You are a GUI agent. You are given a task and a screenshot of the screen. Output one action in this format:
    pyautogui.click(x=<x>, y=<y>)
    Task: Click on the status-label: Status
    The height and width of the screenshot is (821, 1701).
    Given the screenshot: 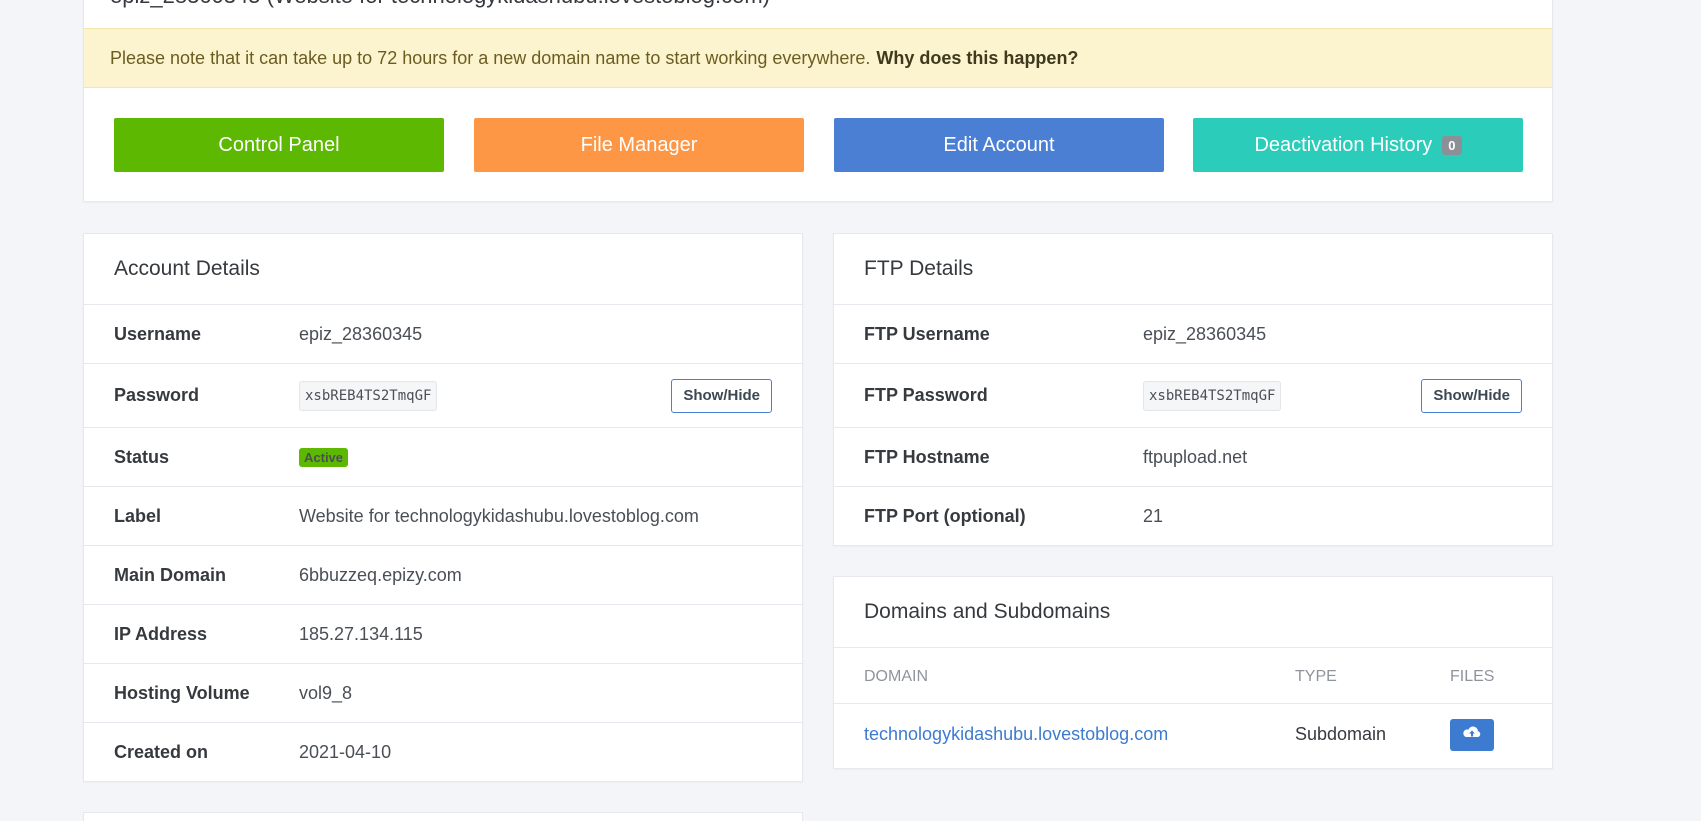 What is the action you would take?
    pyautogui.click(x=142, y=456)
    